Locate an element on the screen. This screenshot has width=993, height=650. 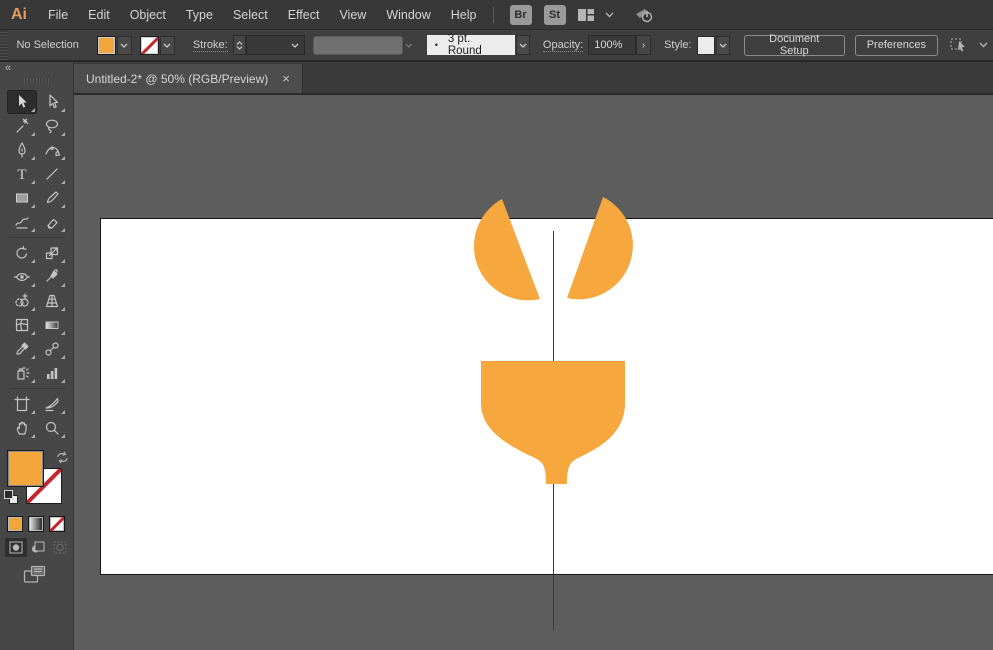
app-logo: Ai is located at coordinates (19, 14).